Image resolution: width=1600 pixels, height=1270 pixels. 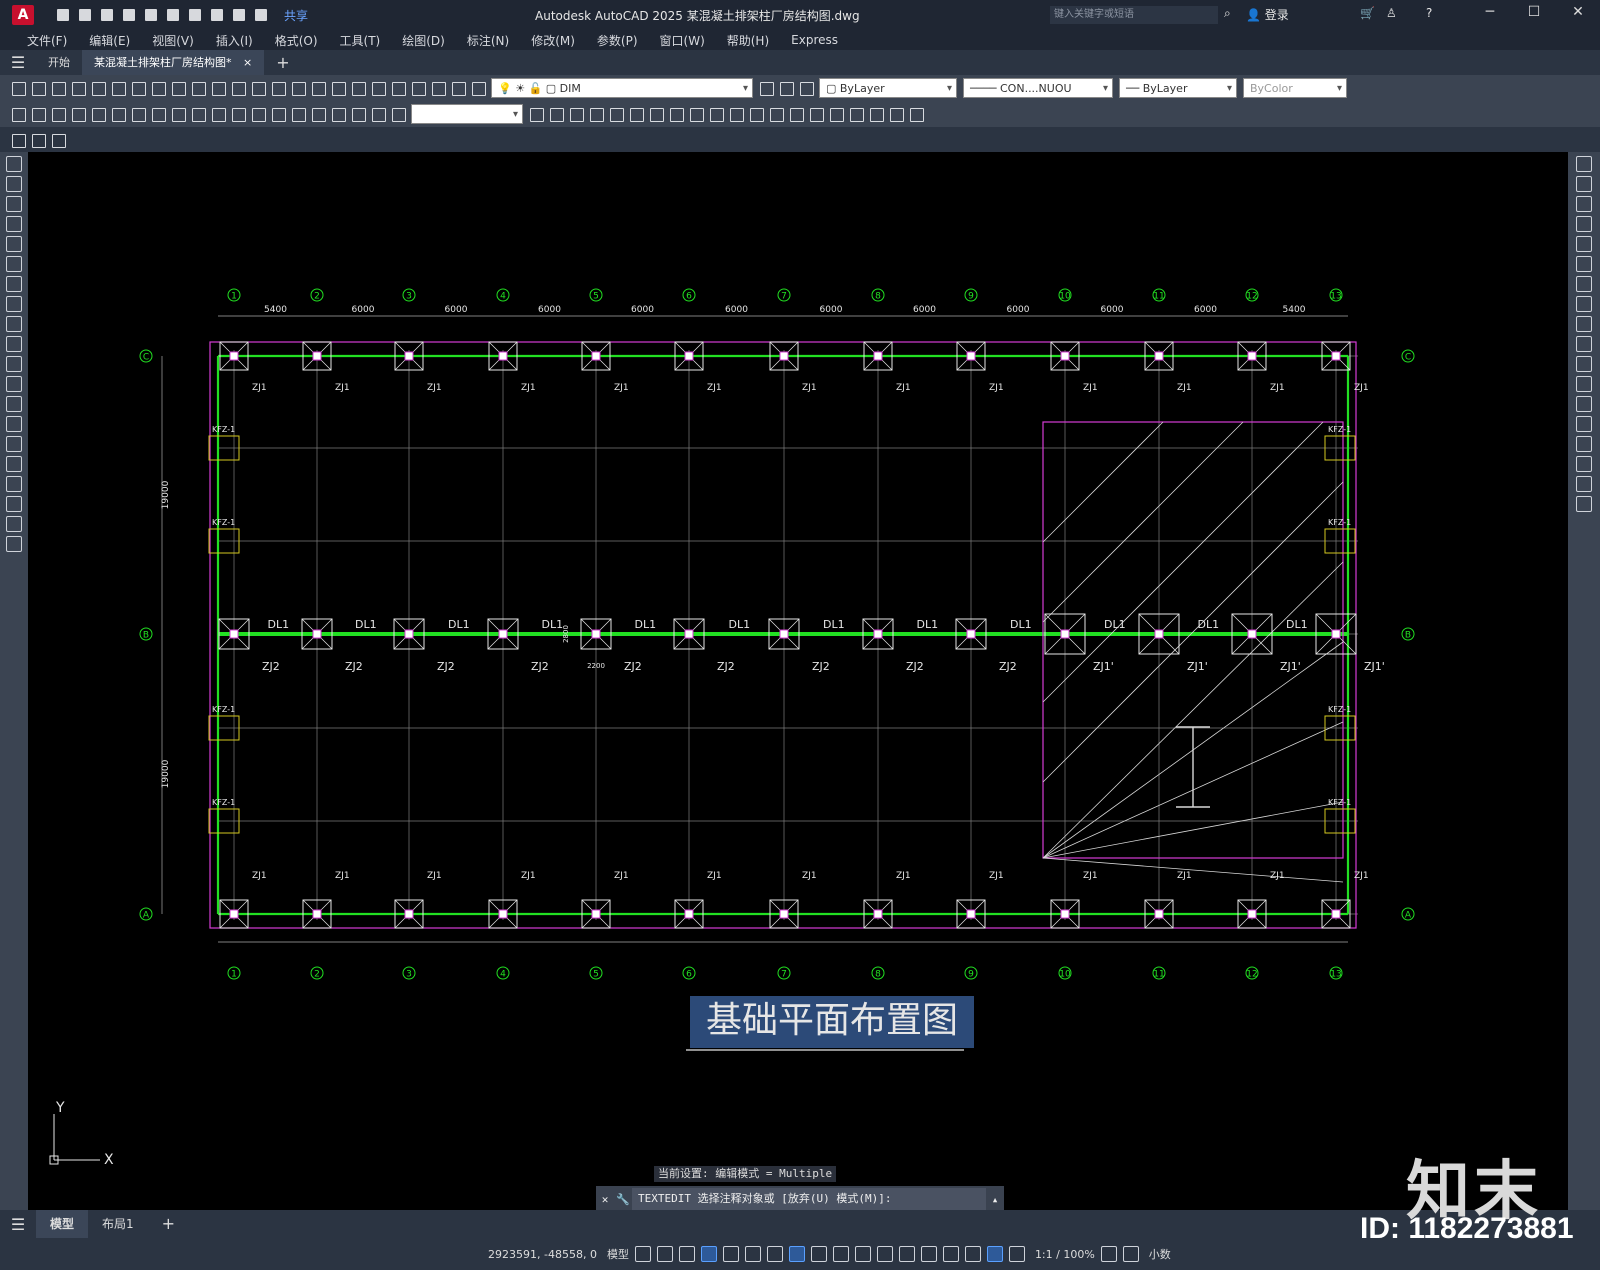 I want to click on linear-dim-icon, so click(x=18, y=114).